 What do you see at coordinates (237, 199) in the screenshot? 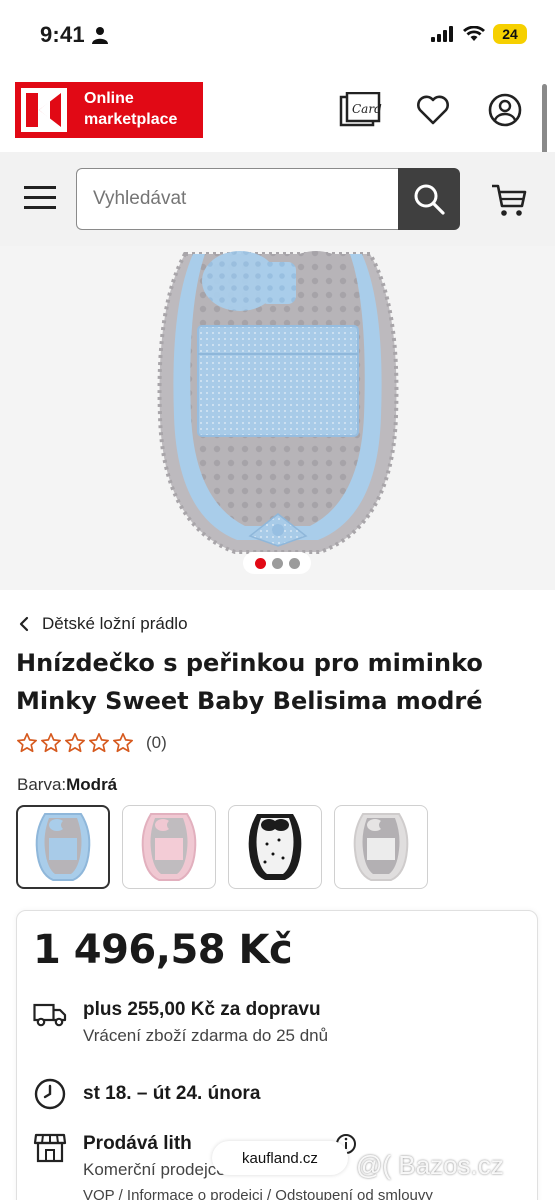
I see `search-input` at bounding box center [237, 199].